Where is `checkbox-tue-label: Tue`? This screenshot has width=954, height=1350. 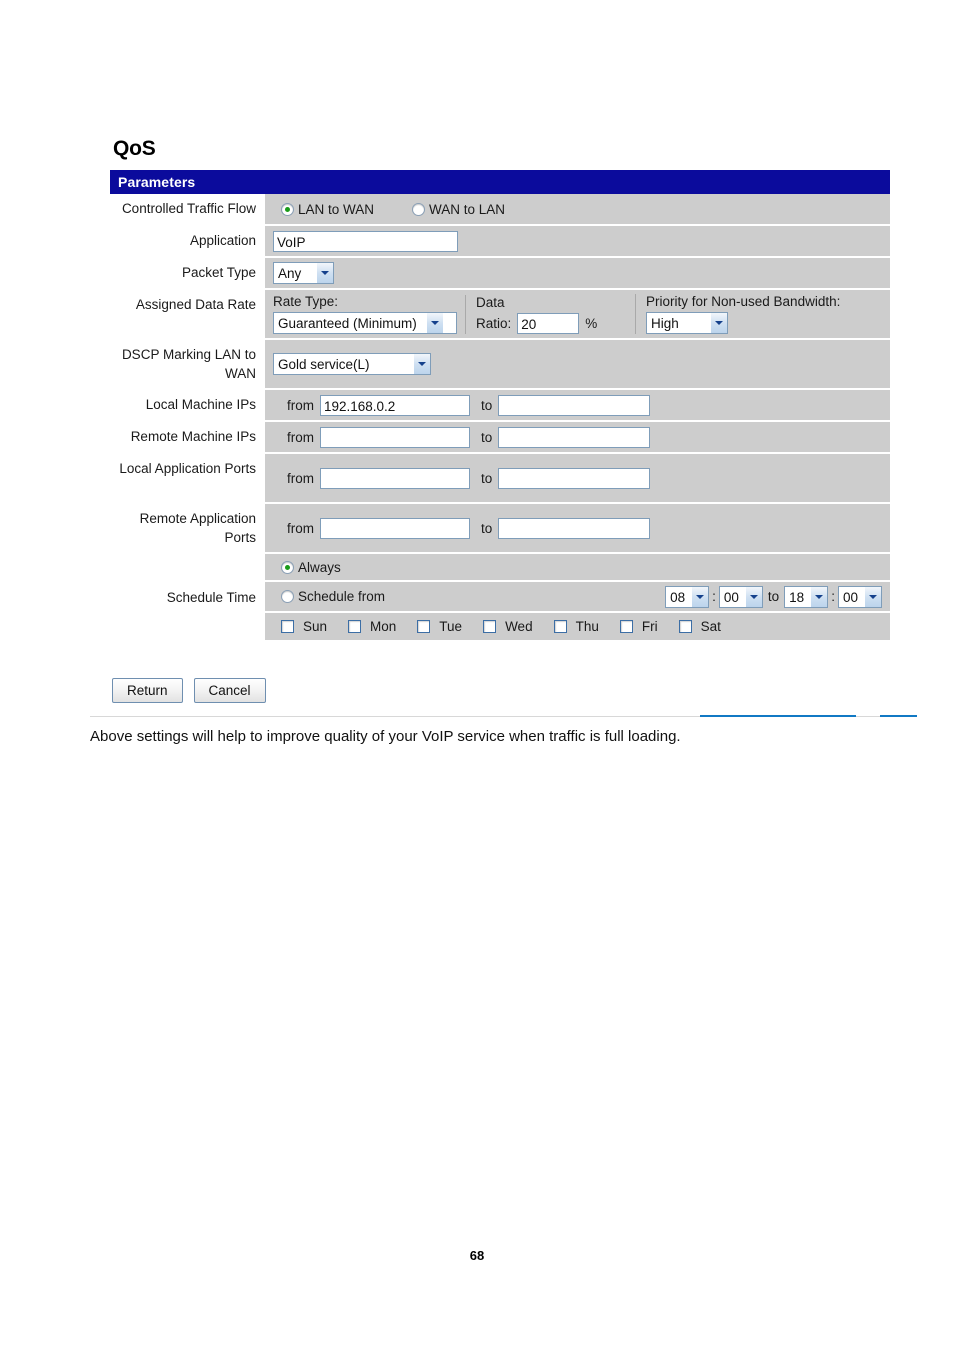
checkbox-tue-label: Tue is located at coordinates (451, 626).